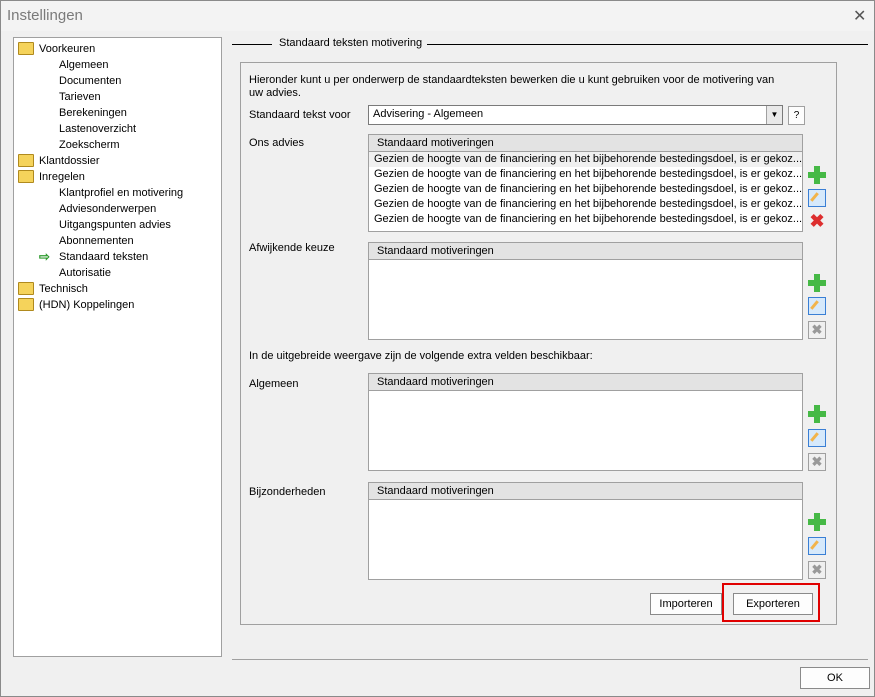 The width and height of the screenshot is (875, 697). Describe the element at coordinates (796, 115) in the screenshot. I see `help-button: ?` at that location.